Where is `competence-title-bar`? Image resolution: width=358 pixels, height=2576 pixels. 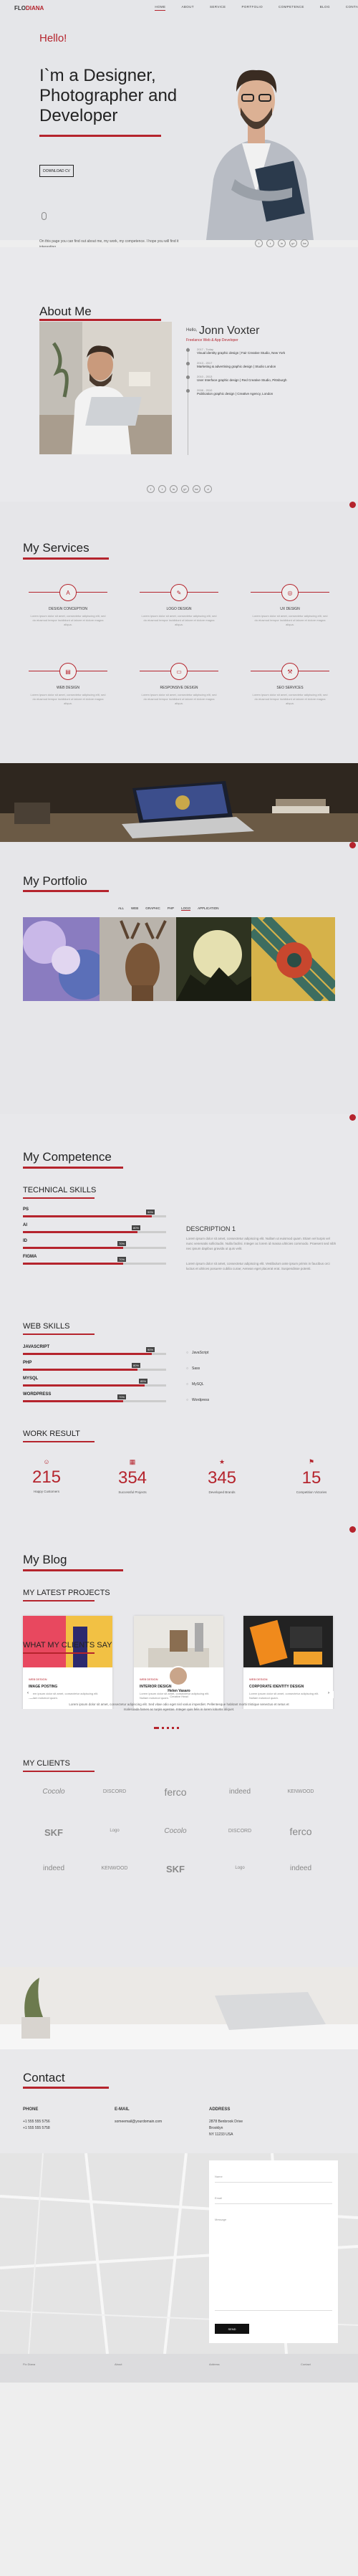
competence-title-bar is located at coordinates (73, 1168).